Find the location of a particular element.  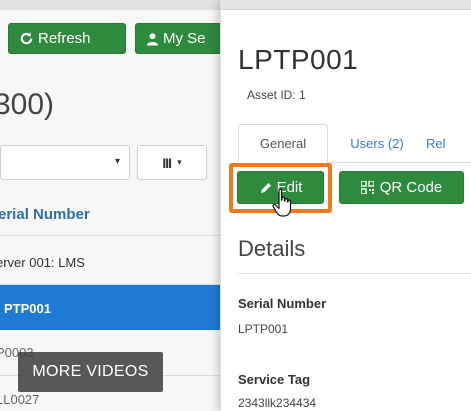

filter-select: ▾ is located at coordinates (65, 162).